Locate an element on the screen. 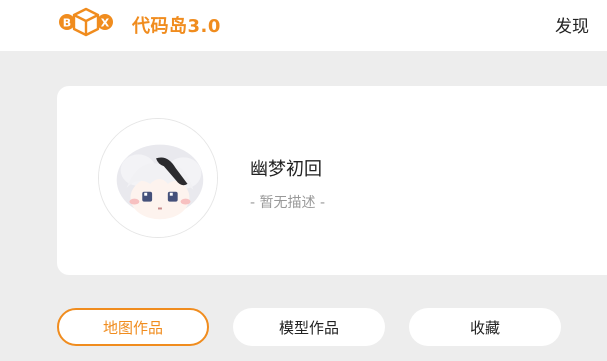 The height and width of the screenshot is (361, 607). tab-model-works: 模型作品 is located at coordinates (309, 327).